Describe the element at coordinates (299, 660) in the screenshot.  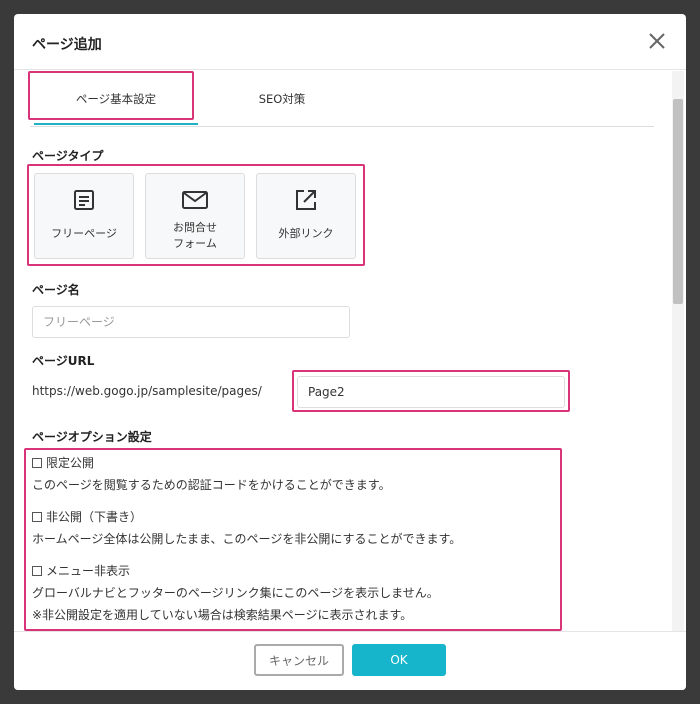
I see `cancel-button: キャンセル` at that location.